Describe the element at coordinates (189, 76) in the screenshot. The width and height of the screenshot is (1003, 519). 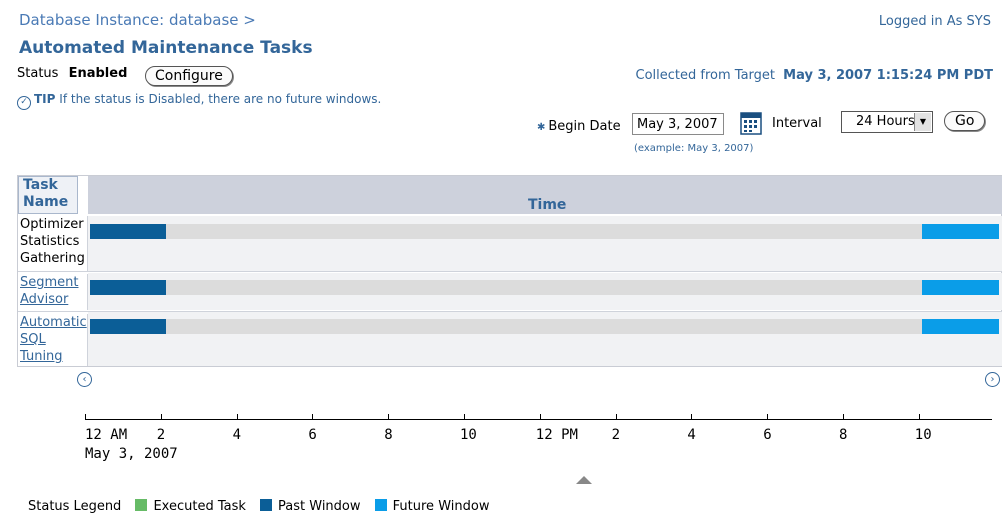
I see `configure-button: Configure` at that location.